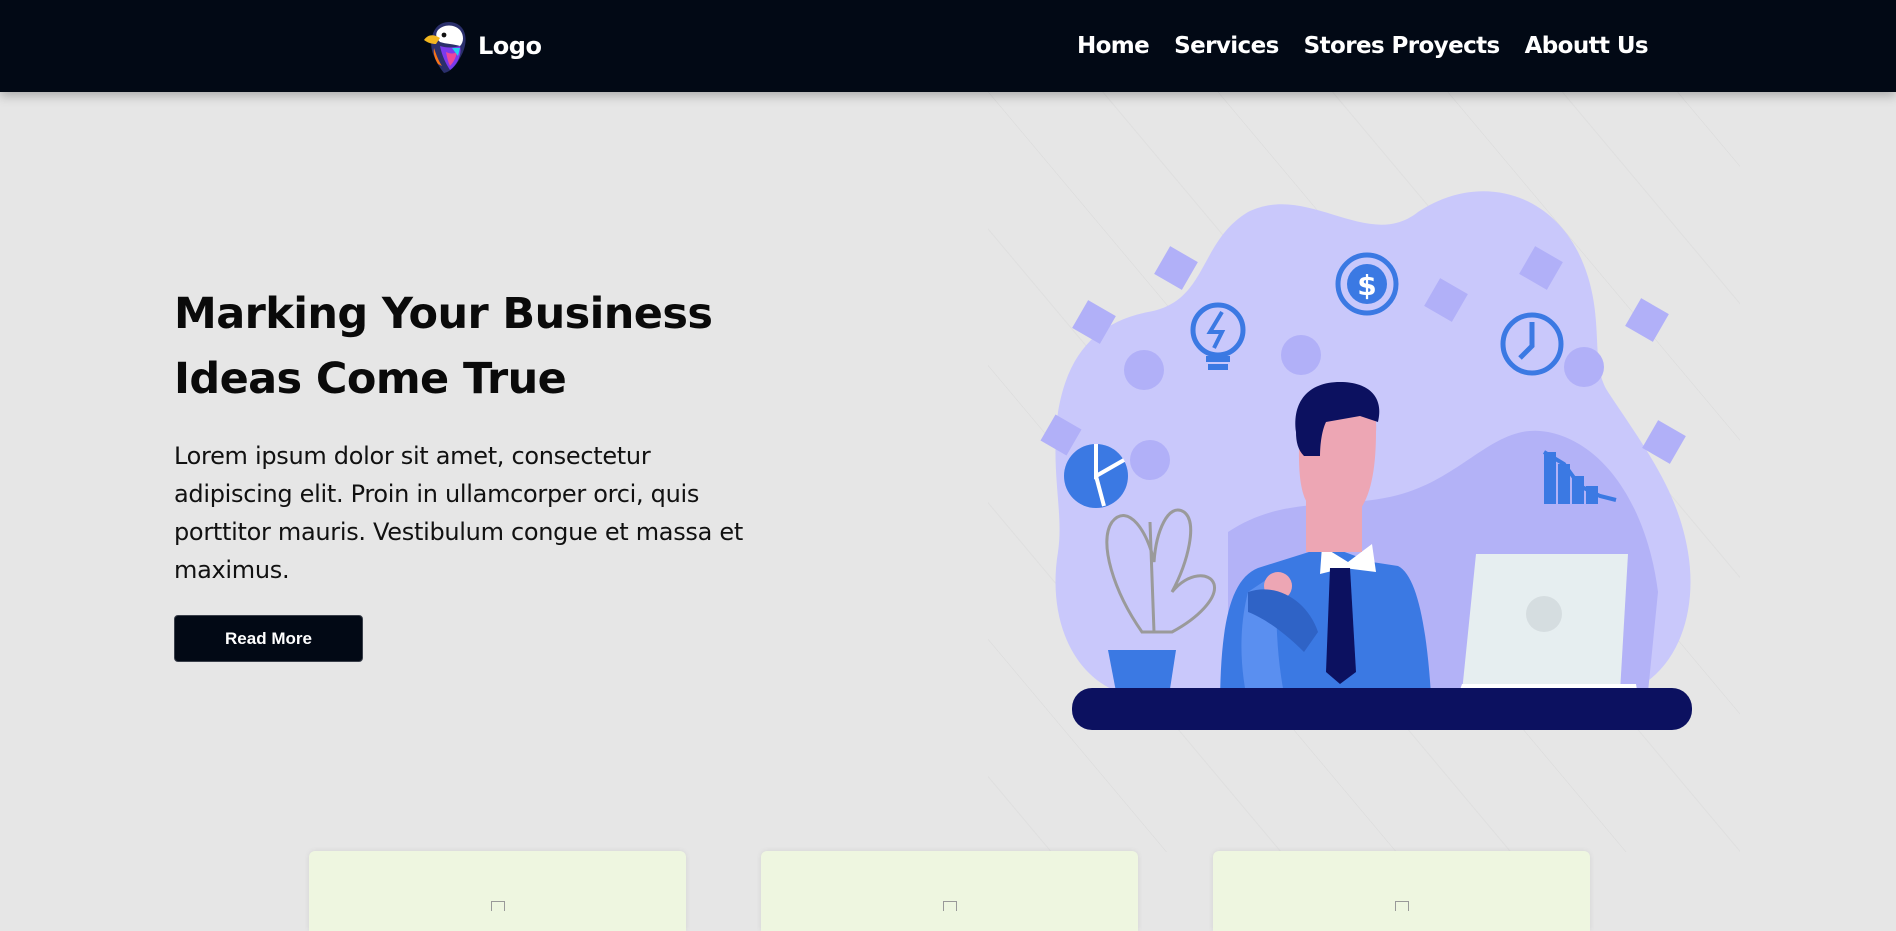  What do you see at coordinates (370, 379) in the screenshot?
I see `hero-title-line2: Ideas Come True` at bounding box center [370, 379].